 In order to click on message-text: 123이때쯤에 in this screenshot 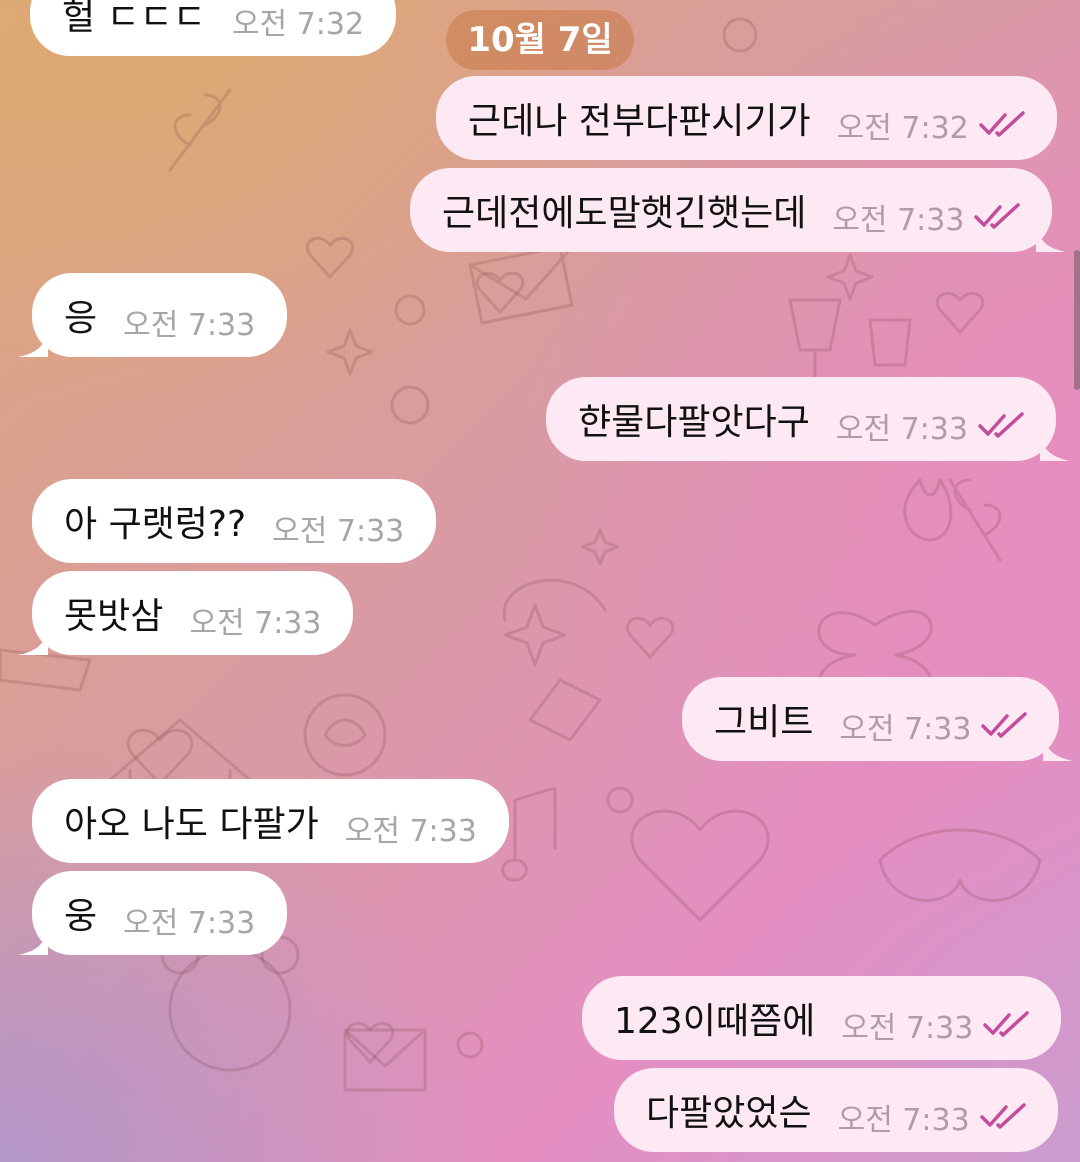, I will do `click(715, 1021)`.